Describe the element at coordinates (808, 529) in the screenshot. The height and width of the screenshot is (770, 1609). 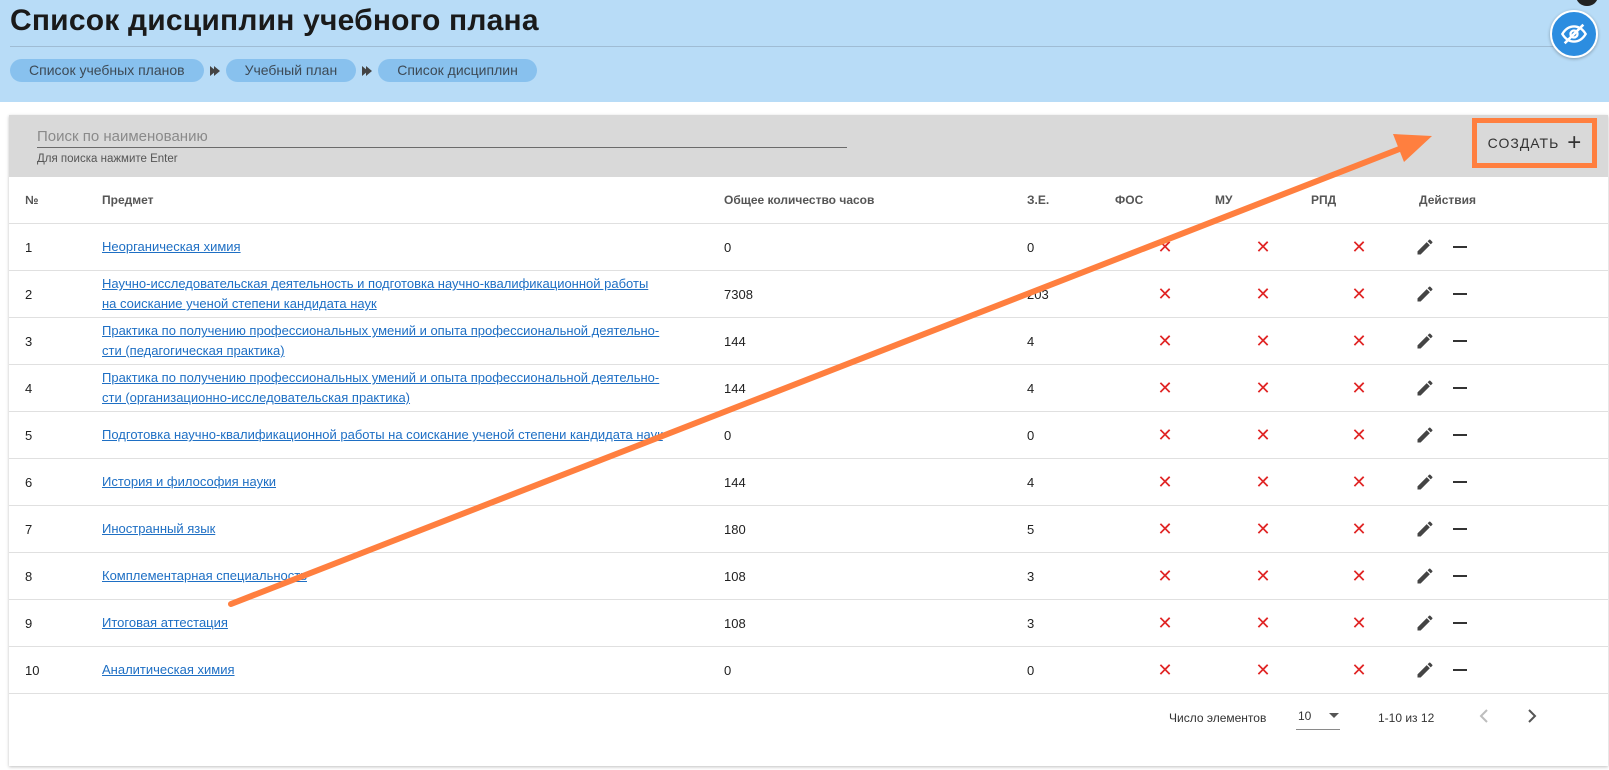
I see `table-row: 7 Иностранный язык 180 5 ✕ ✕ ✕` at that location.